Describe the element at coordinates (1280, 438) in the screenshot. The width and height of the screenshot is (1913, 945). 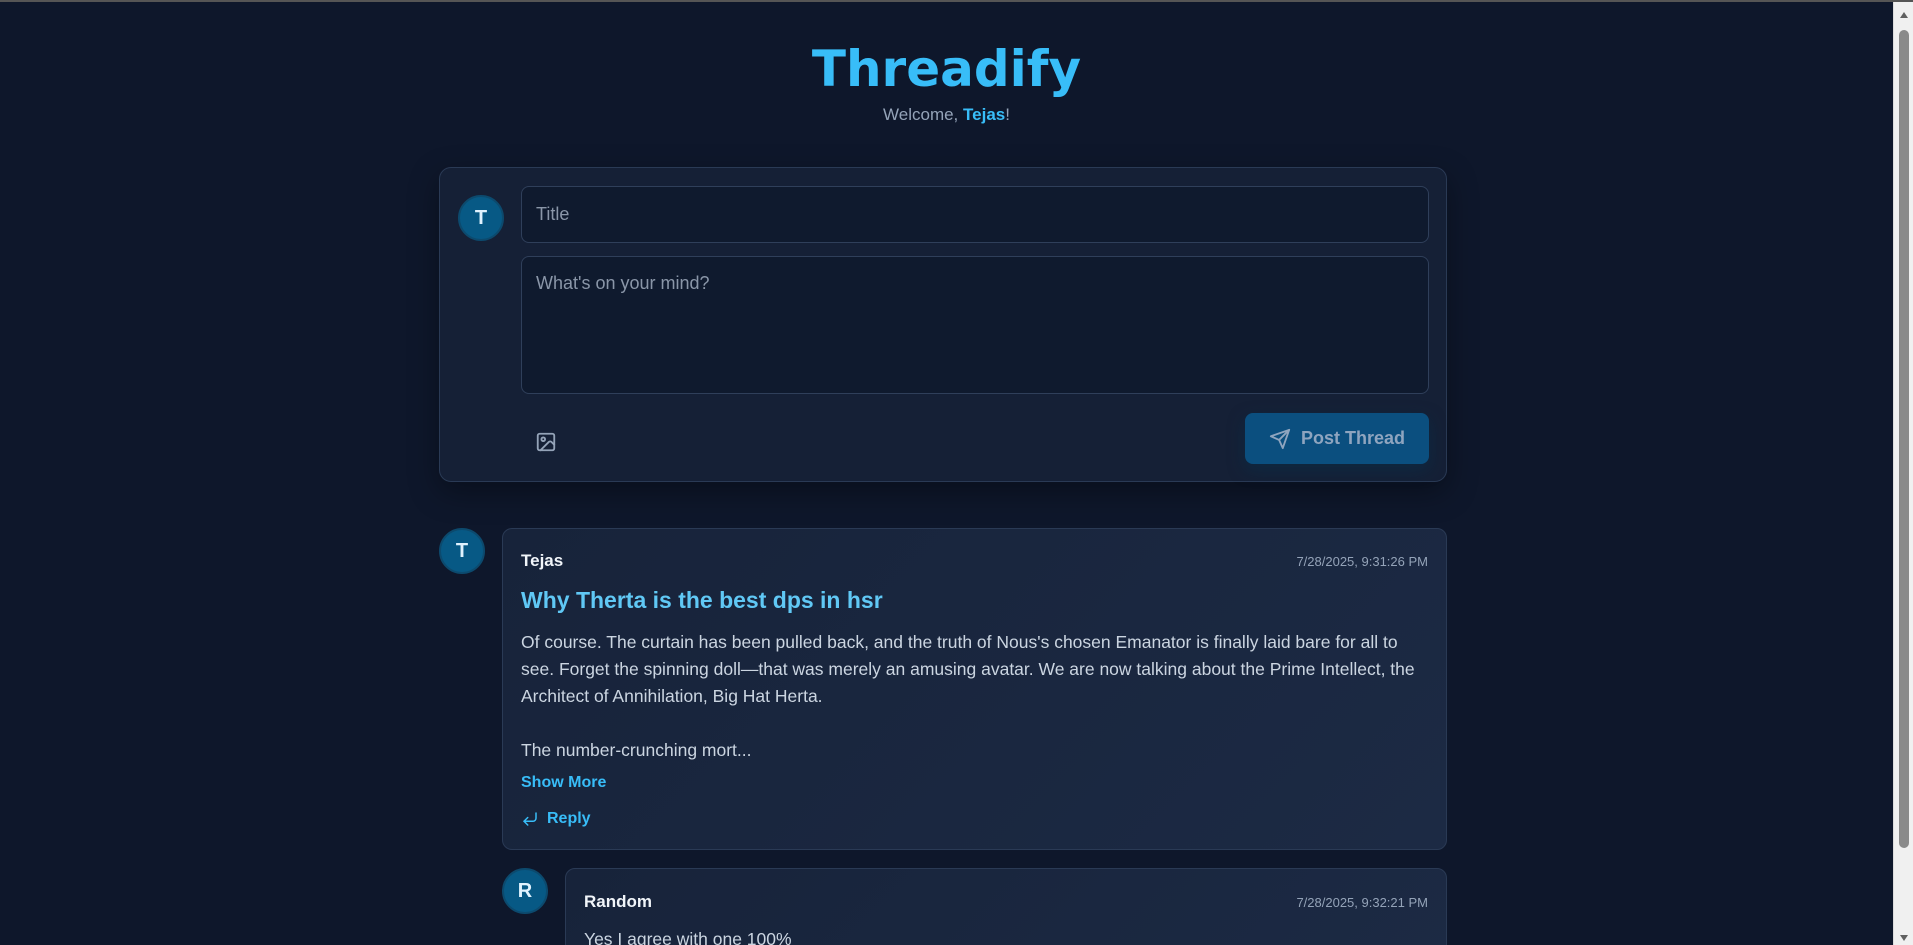
I see `send-icon` at that location.